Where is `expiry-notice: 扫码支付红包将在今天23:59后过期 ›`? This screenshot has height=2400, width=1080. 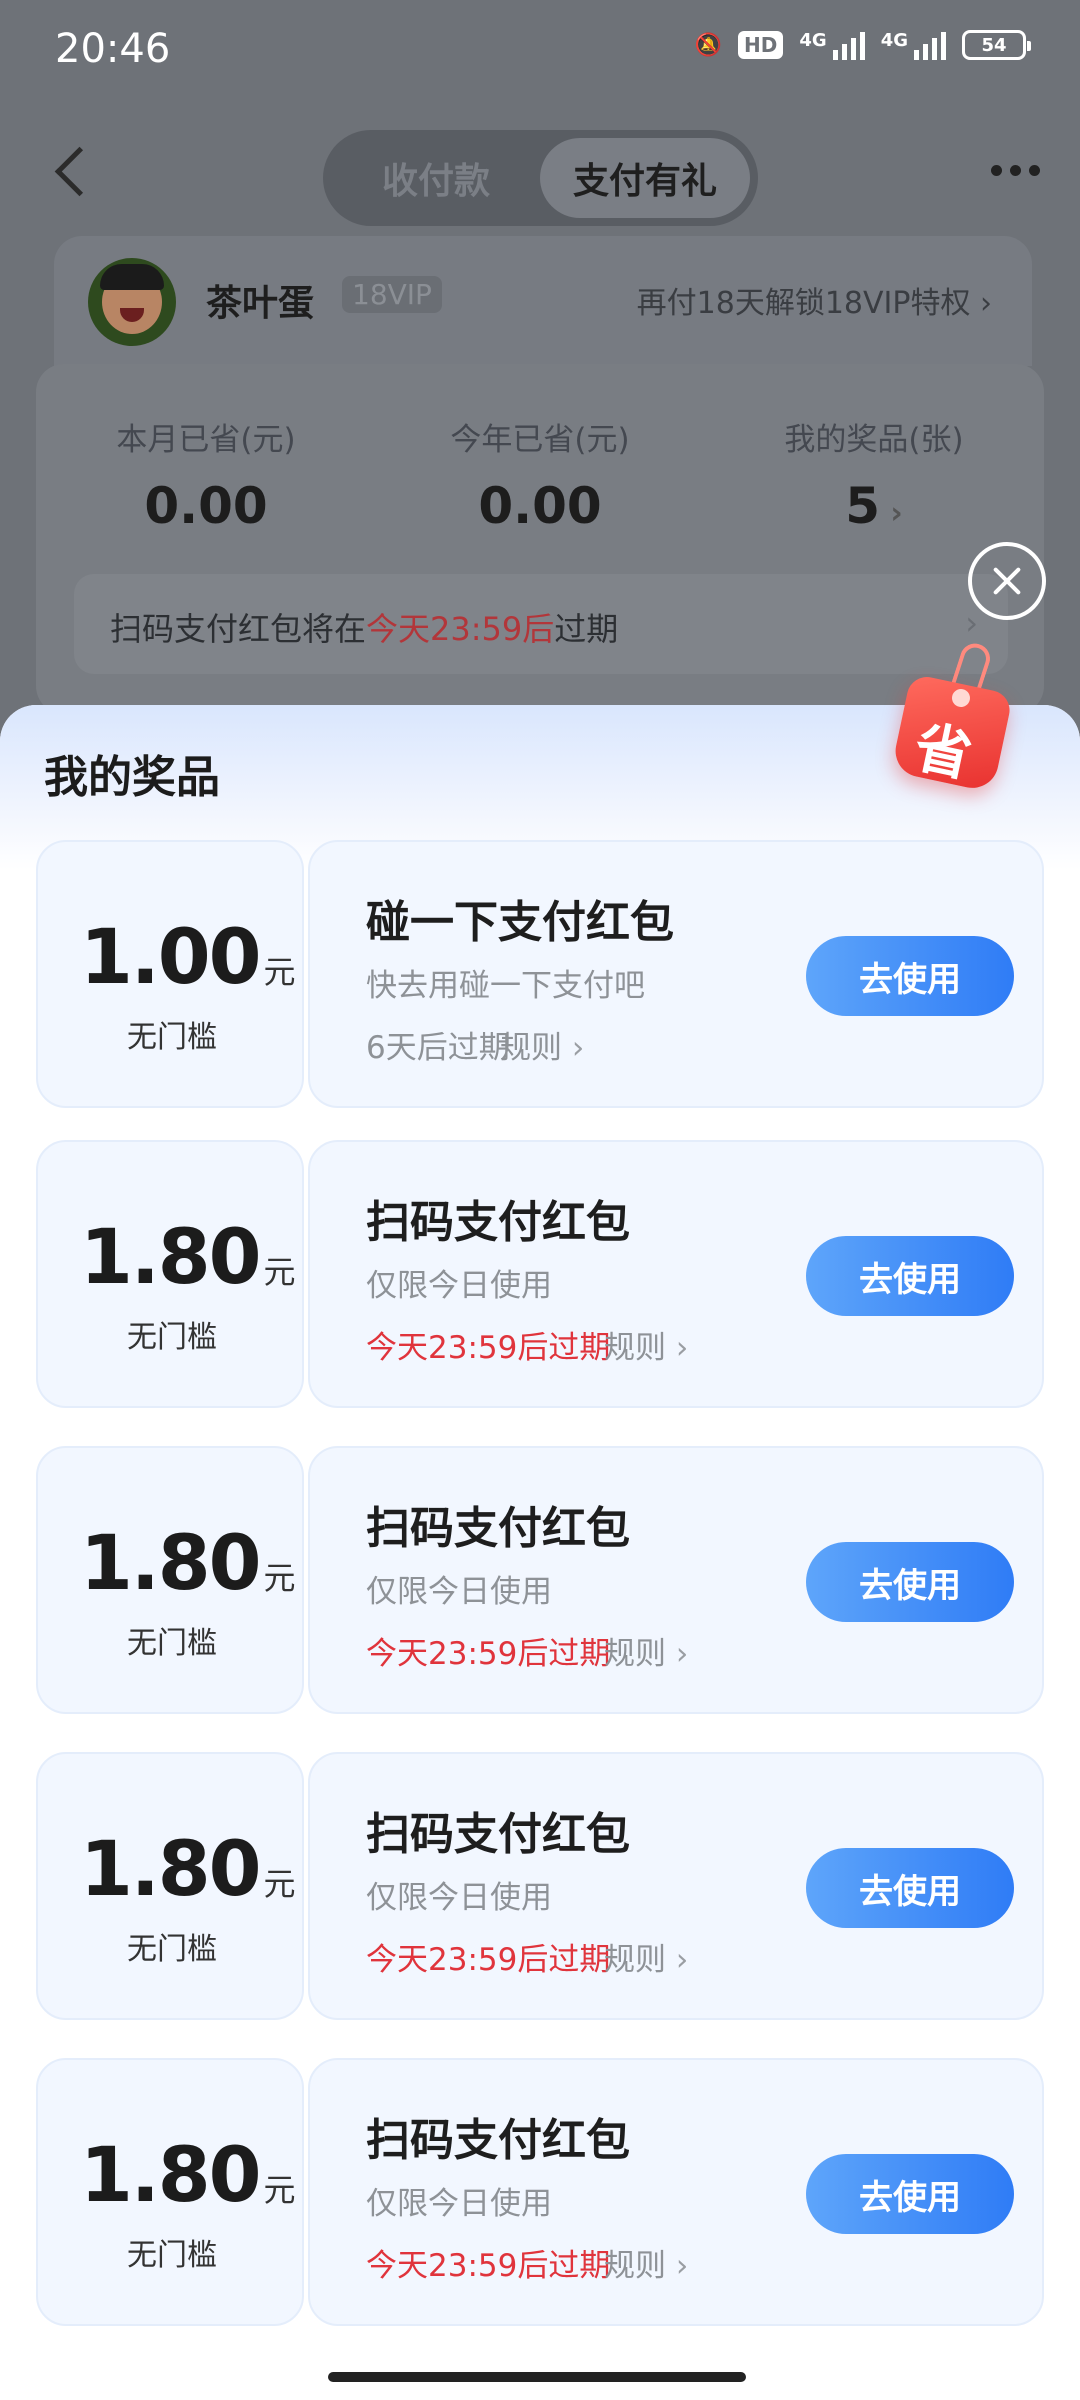
expiry-notice: 扫码支付红包将在今天23:59后过期 › is located at coordinates (541, 624).